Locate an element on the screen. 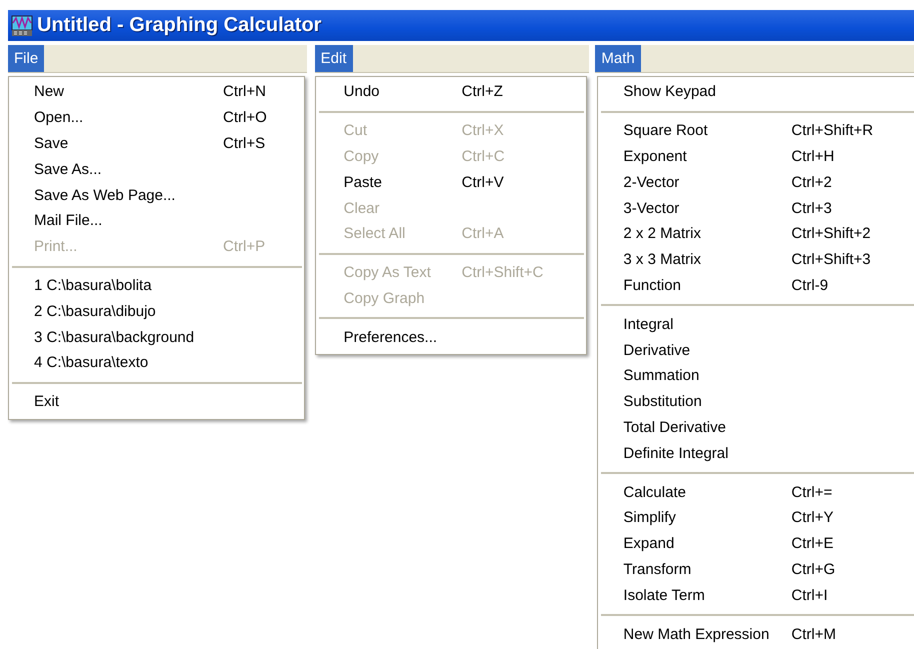 This screenshot has width=914, height=649. menu-item: Isolate Term Ctrl+I is located at coordinates (756, 595).